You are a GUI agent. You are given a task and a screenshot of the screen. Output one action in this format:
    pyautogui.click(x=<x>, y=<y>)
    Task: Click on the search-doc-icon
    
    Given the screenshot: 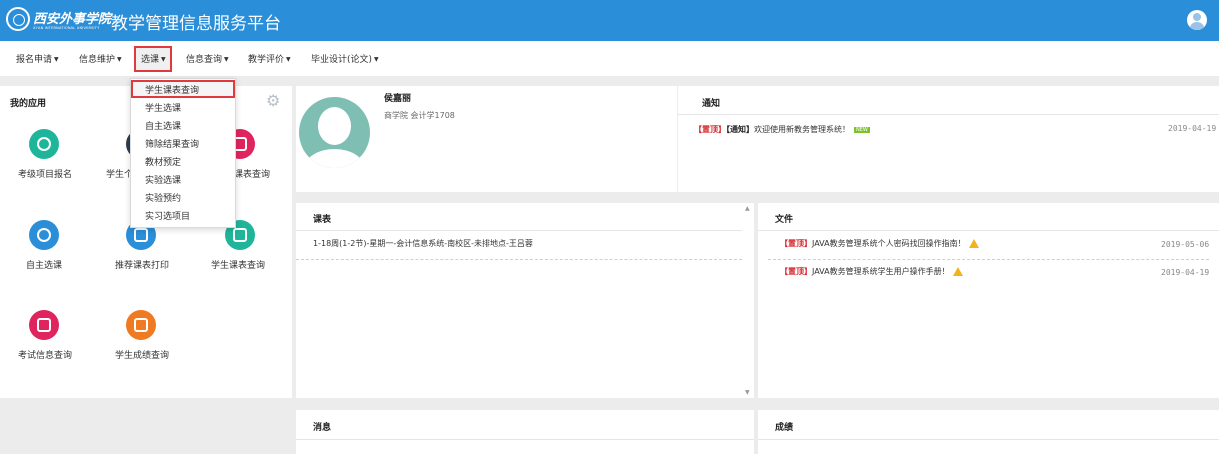 What is the action you would take?
    pyautogui.click(x=44, y=325)
    